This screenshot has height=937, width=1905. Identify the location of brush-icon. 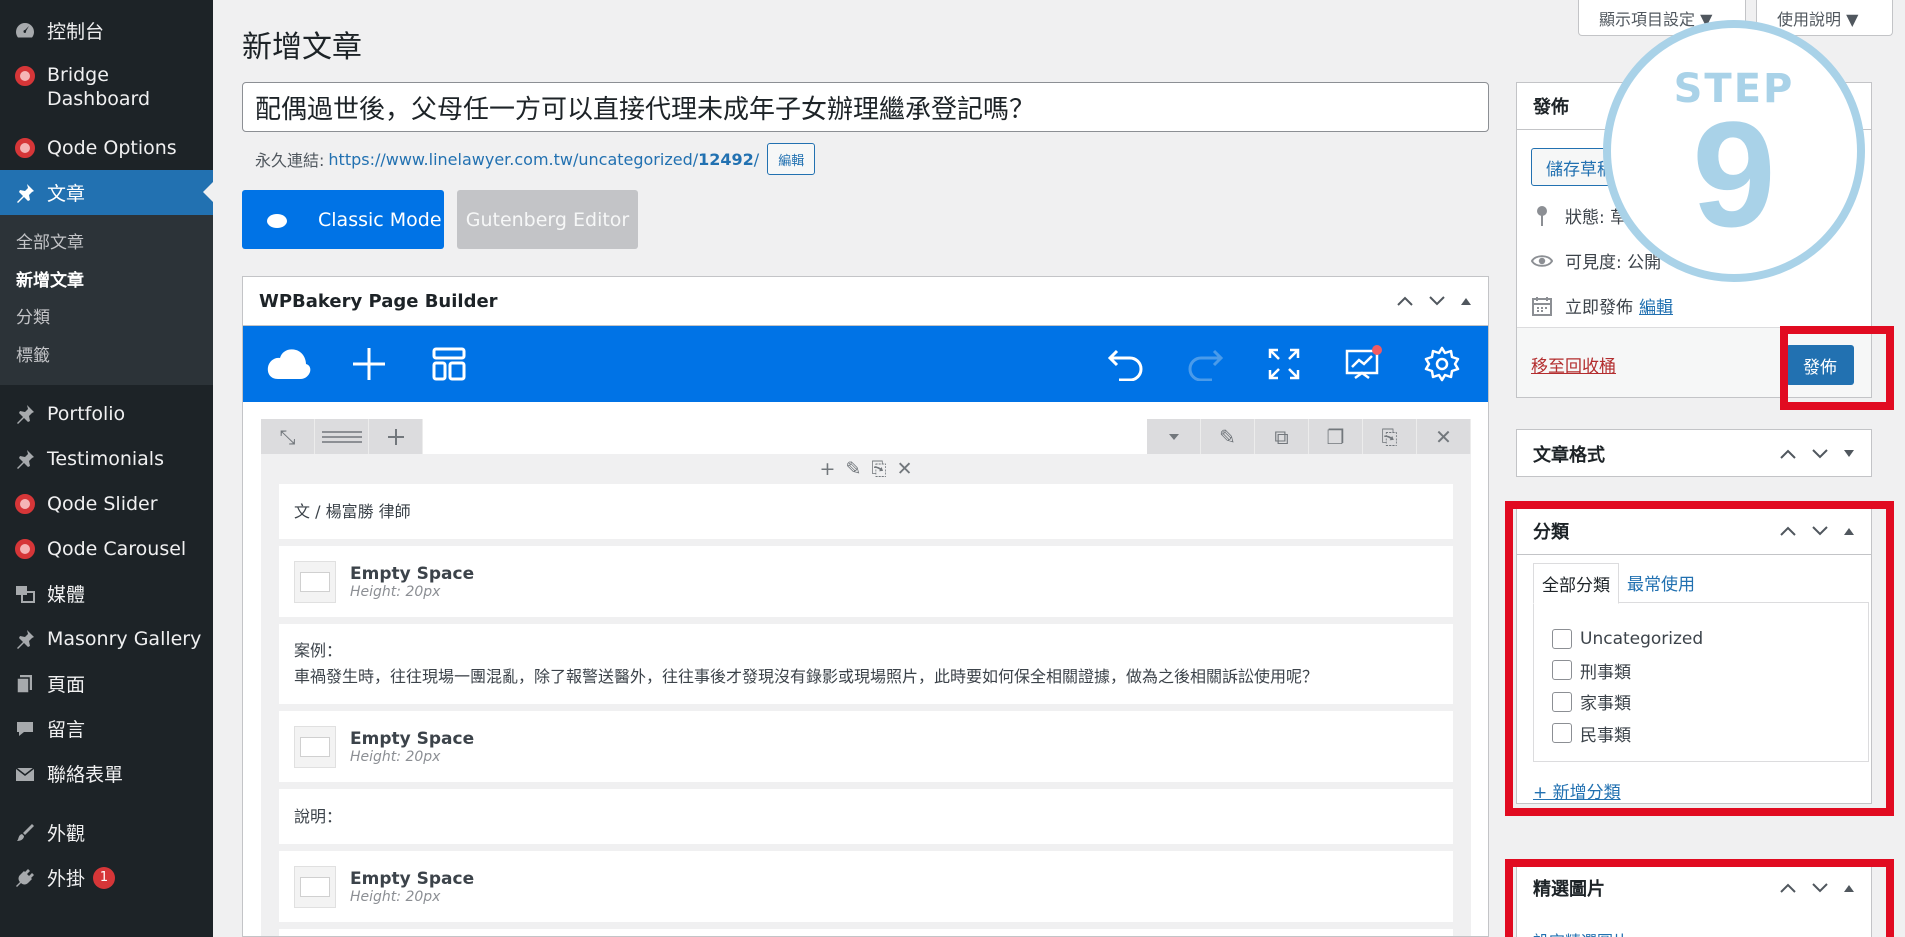
(25, 833).